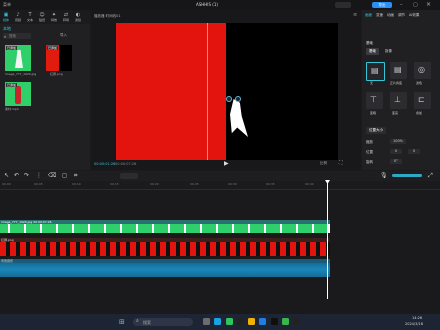 The height and width of the screenshot is (330, 440). What do you see at coordinates (401, 15) in the screenshot?
I see `tab-adjust: 调节` at bounding box center [401, 15].